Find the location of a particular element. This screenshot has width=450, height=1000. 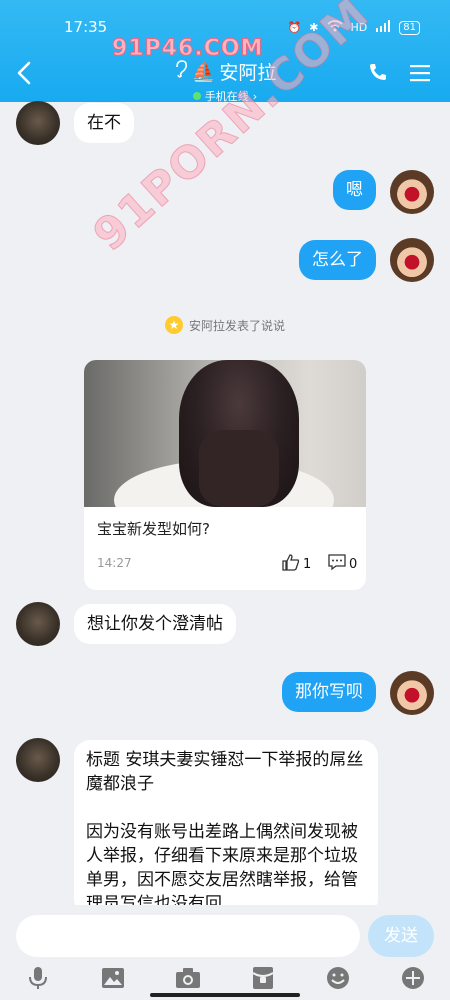

signal-icon is located at coordinates (383, 27).